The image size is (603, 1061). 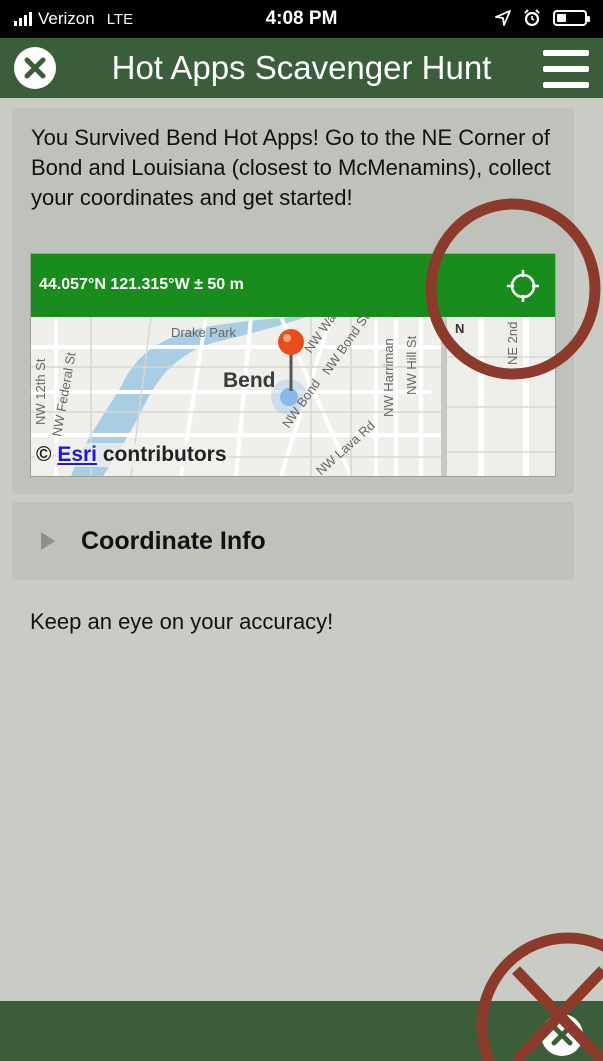 I want to click on esri-link: Esri, so click(x=77, y=454).